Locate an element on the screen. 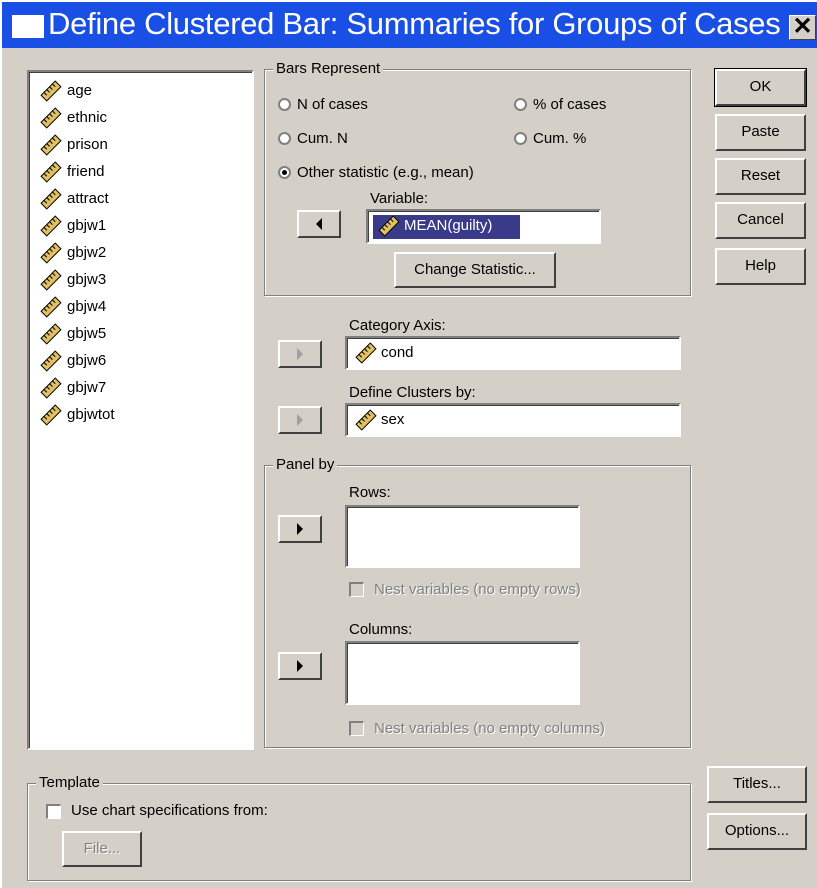  define-clusters-move-button is located at coordinates (300, 420).